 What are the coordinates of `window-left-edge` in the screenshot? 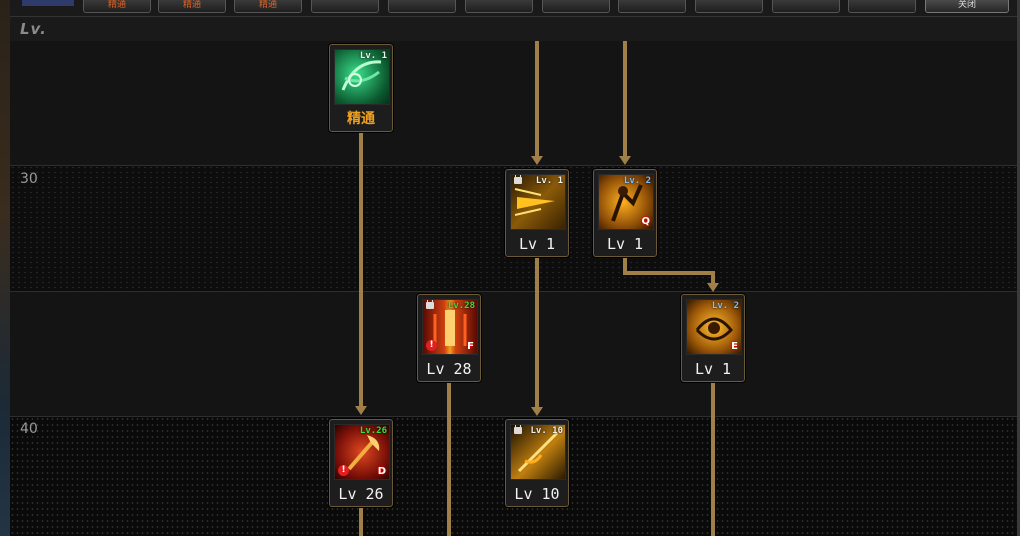 It's located at (5, 268).